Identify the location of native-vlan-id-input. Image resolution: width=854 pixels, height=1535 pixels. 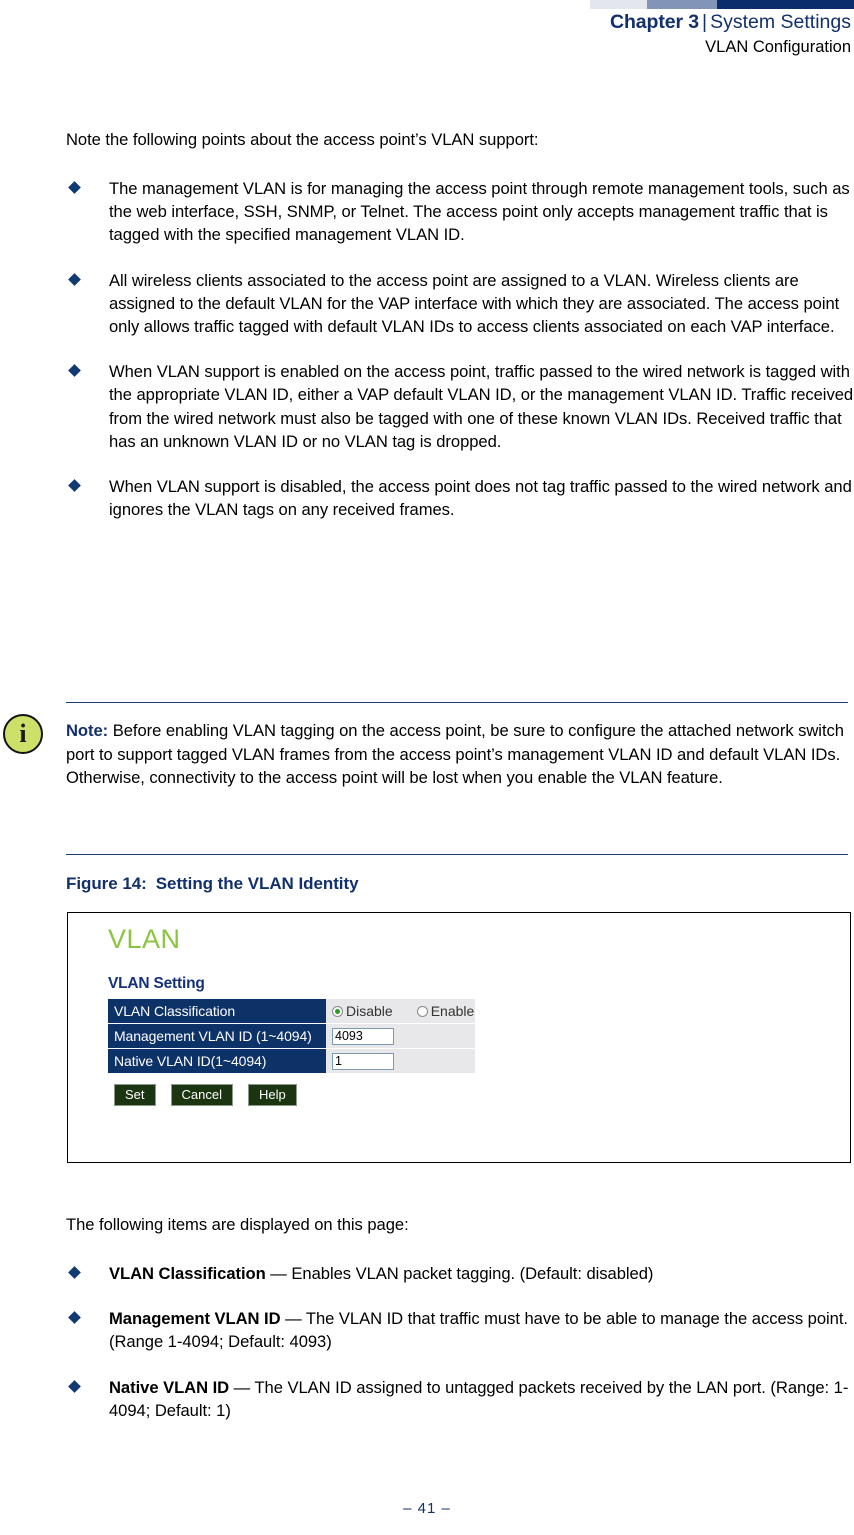
(363, 1061).